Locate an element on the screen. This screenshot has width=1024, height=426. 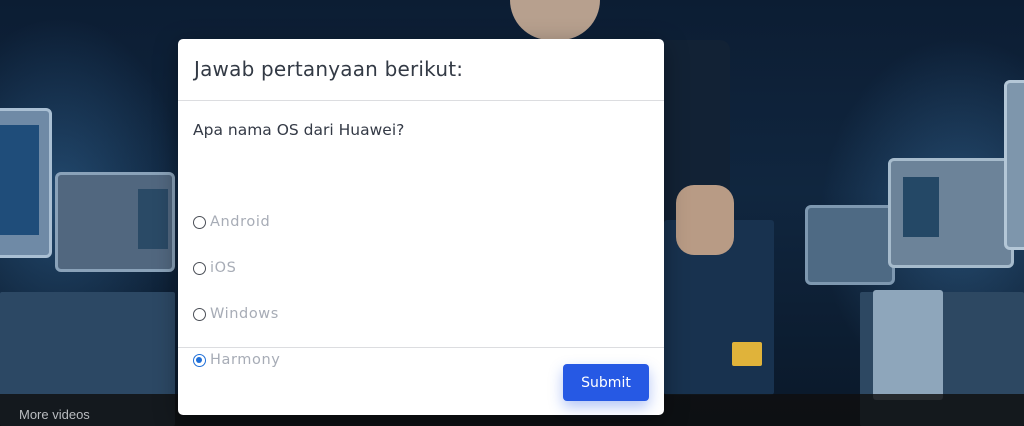
modal-footer: Submit is located at coordinates (421, 381).